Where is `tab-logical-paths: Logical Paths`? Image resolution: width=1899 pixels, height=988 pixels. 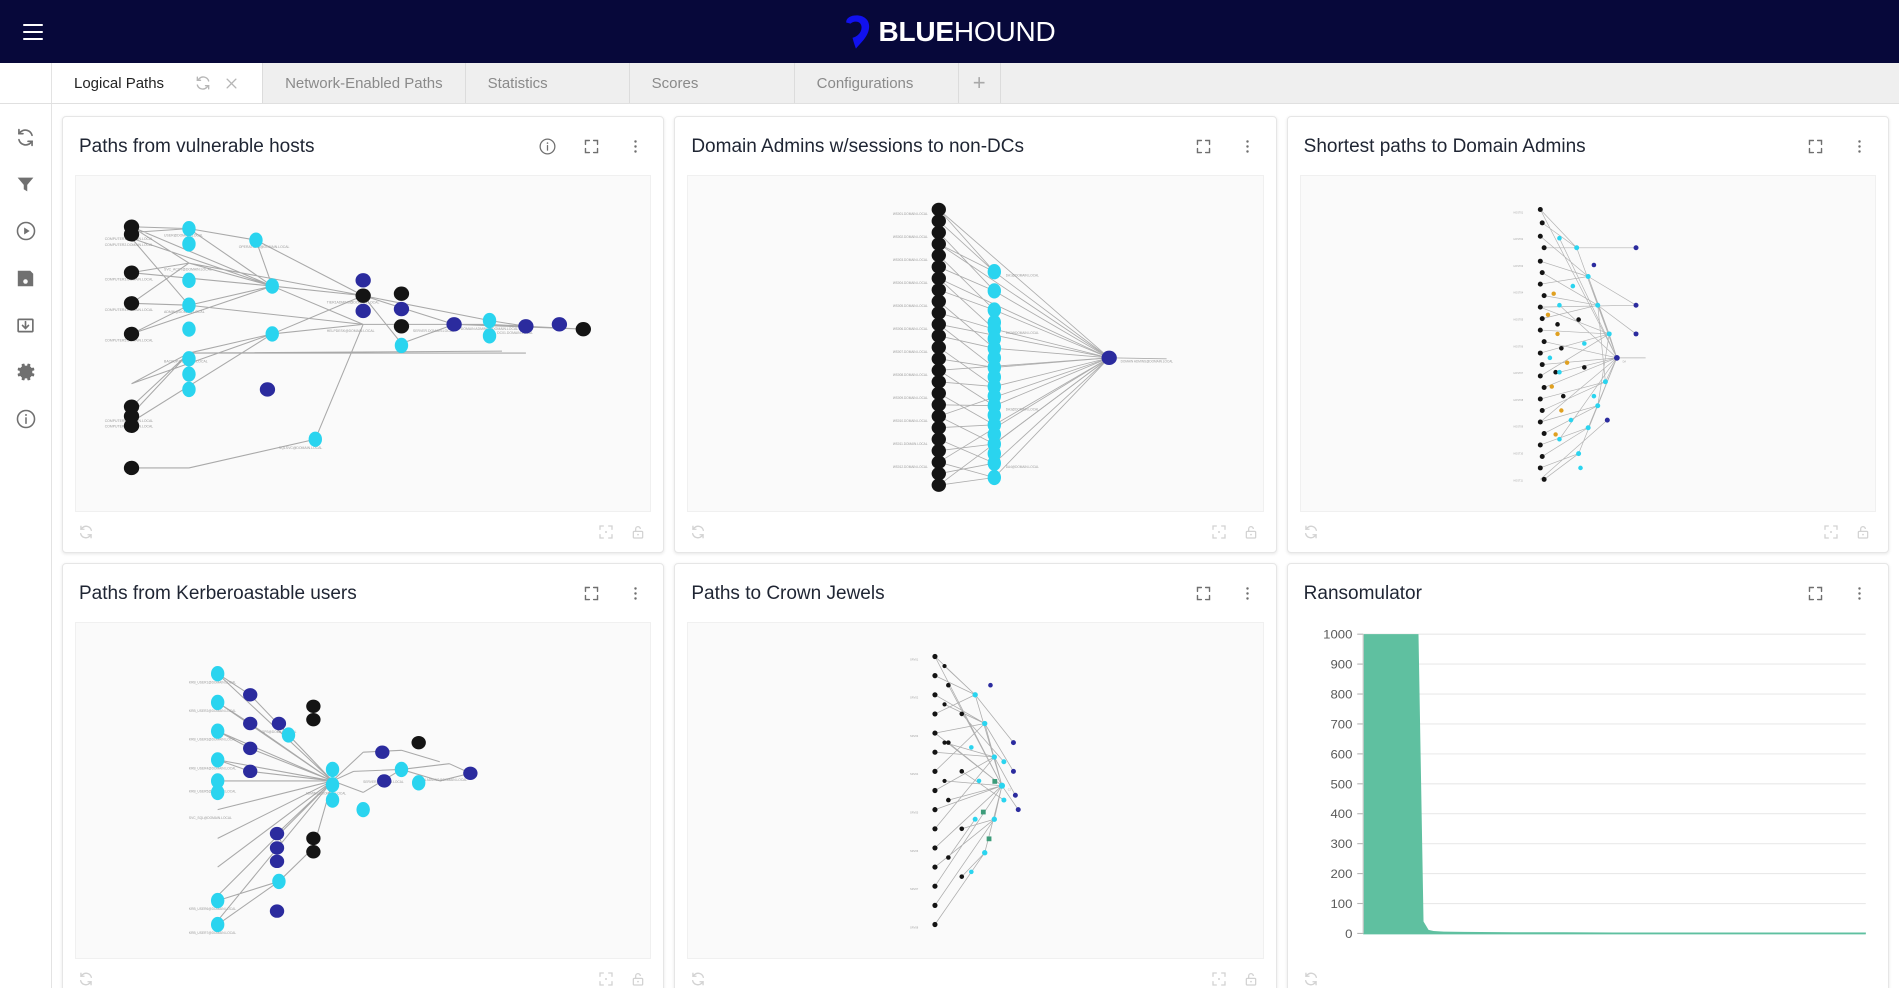 tab-logical-paths: Logical Paths is located at coordinates (158, 83).